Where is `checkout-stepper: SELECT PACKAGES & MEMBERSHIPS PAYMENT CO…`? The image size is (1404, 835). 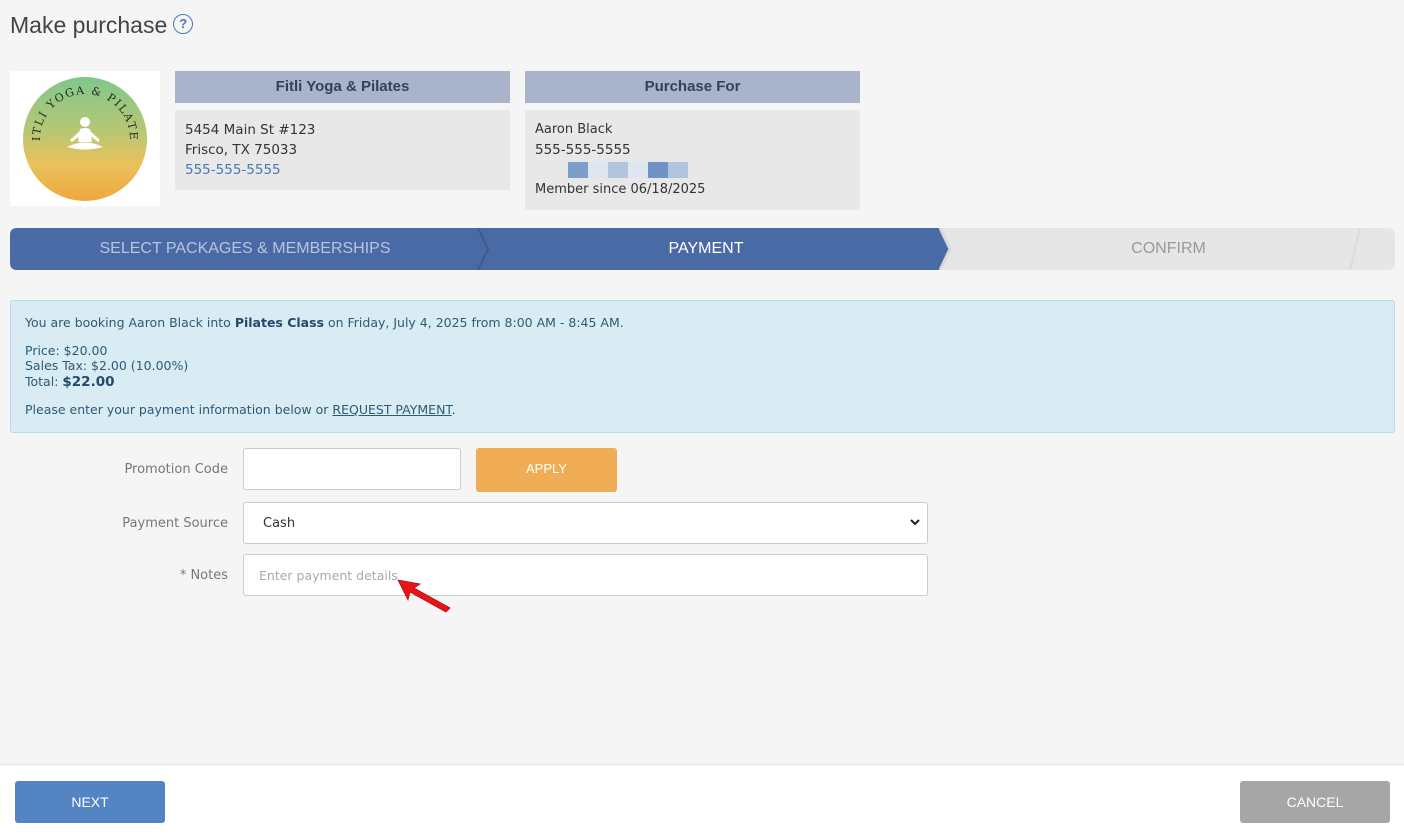
checkout-stepper: SELECT PACKAGES & MEMBERSHIPS PAYMENT CO… is located at coordinates (702, 249).